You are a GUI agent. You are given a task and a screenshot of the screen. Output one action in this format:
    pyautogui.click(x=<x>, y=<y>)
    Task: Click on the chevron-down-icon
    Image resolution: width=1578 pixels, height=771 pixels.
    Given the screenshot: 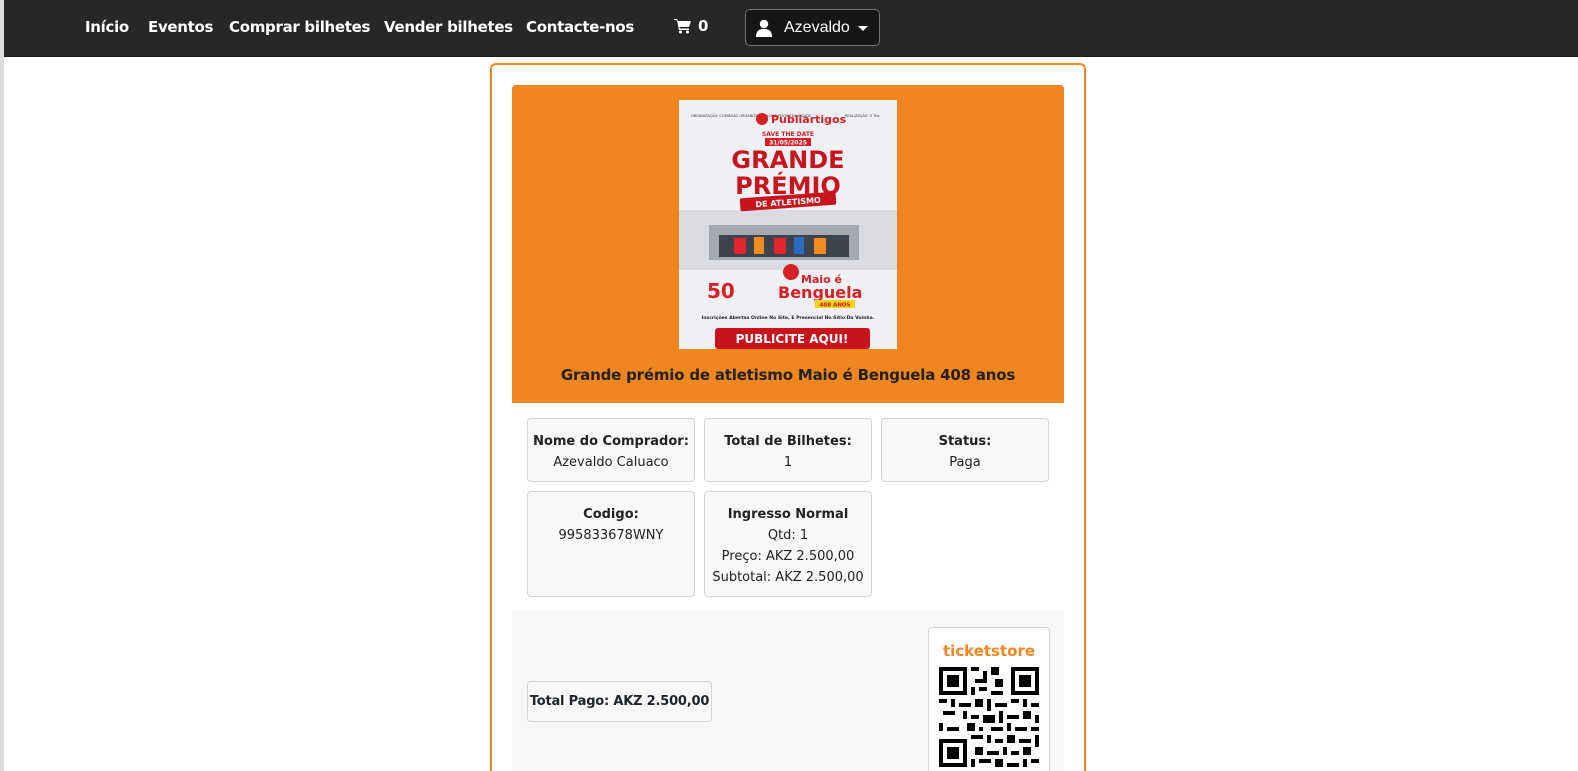 What is the action you would take?
    pyautogui.click(x=862, y=28)
    